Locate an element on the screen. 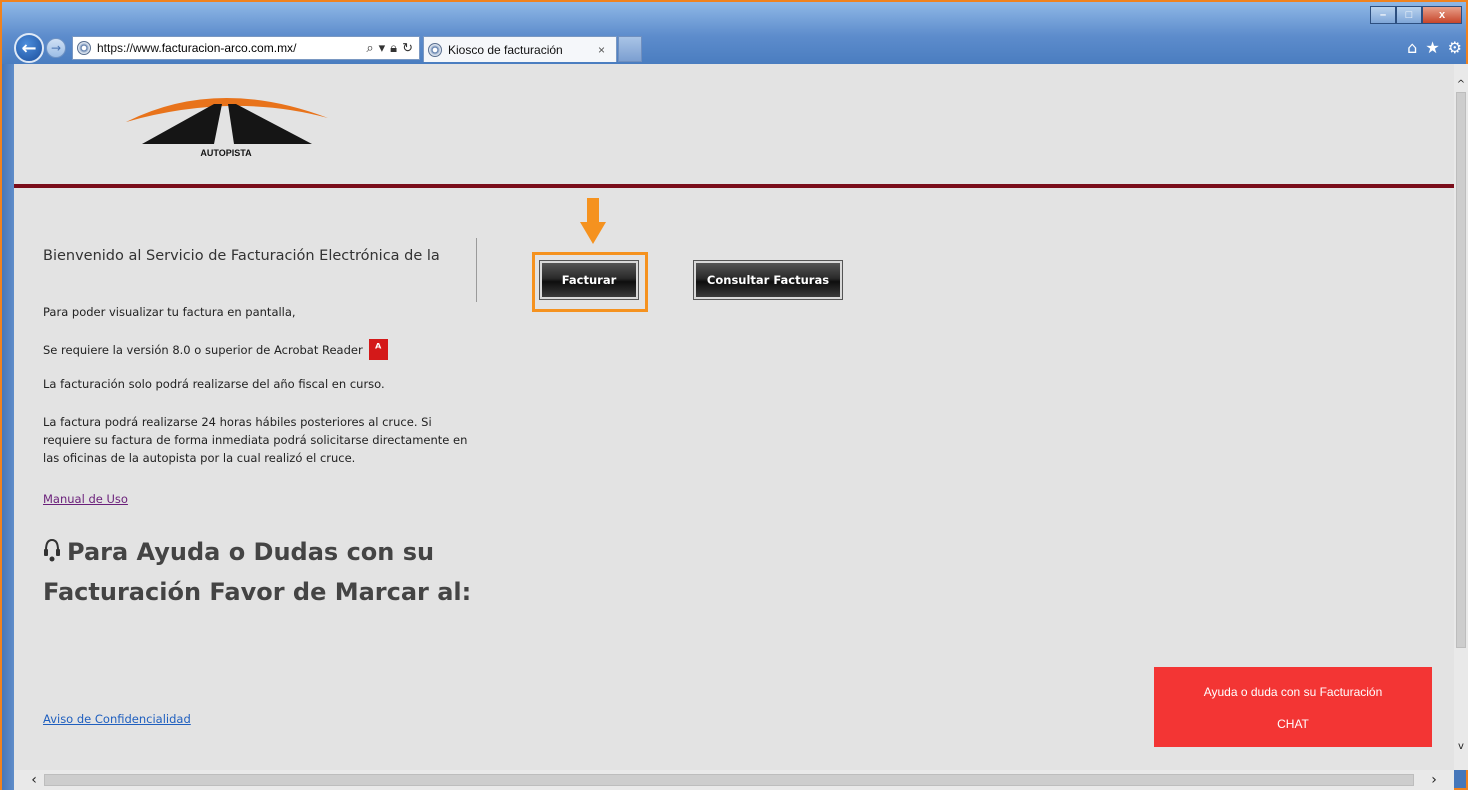  header-divider is located at coordinates (734, 186).